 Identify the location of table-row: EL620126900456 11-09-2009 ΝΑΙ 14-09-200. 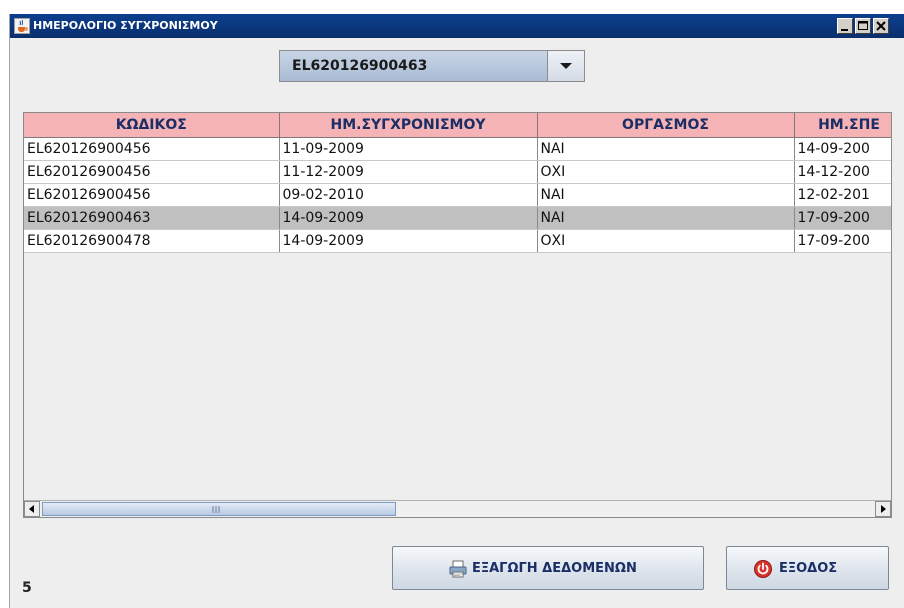
(457, 149).